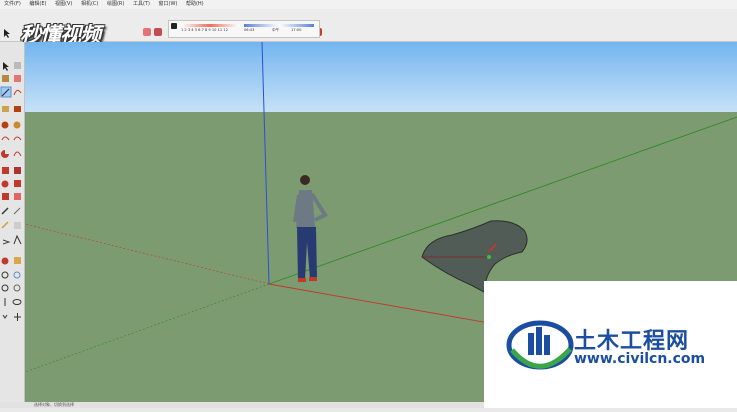  I want to click on scale-tool-icon, so click(5, 196).